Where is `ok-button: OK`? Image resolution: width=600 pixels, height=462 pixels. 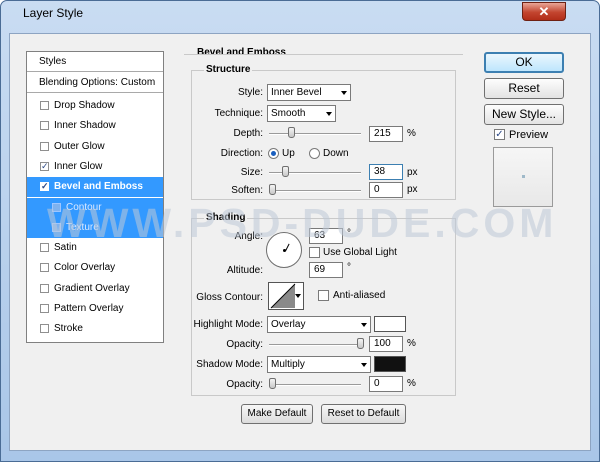 ok-button: OK is located at coordinates (524, 62).